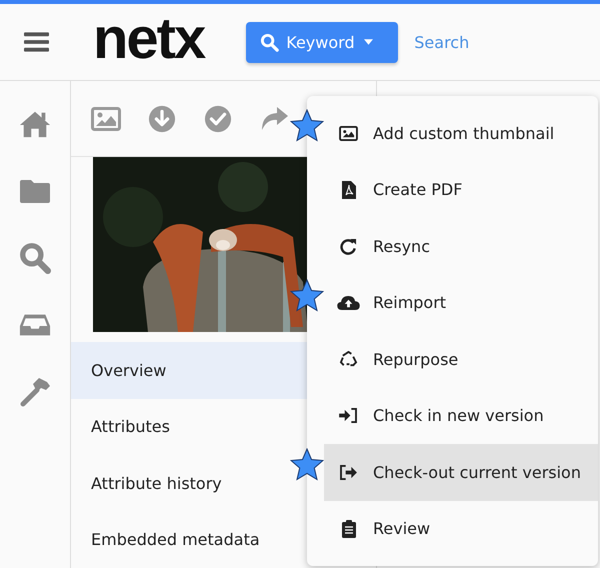 The height and width of the screenshot is (568, 600). What do you see at coordinates (322, 42) in the screenshot?
I see `keyword-dropdown-button: Keyword` at bounding box center [322, 42].